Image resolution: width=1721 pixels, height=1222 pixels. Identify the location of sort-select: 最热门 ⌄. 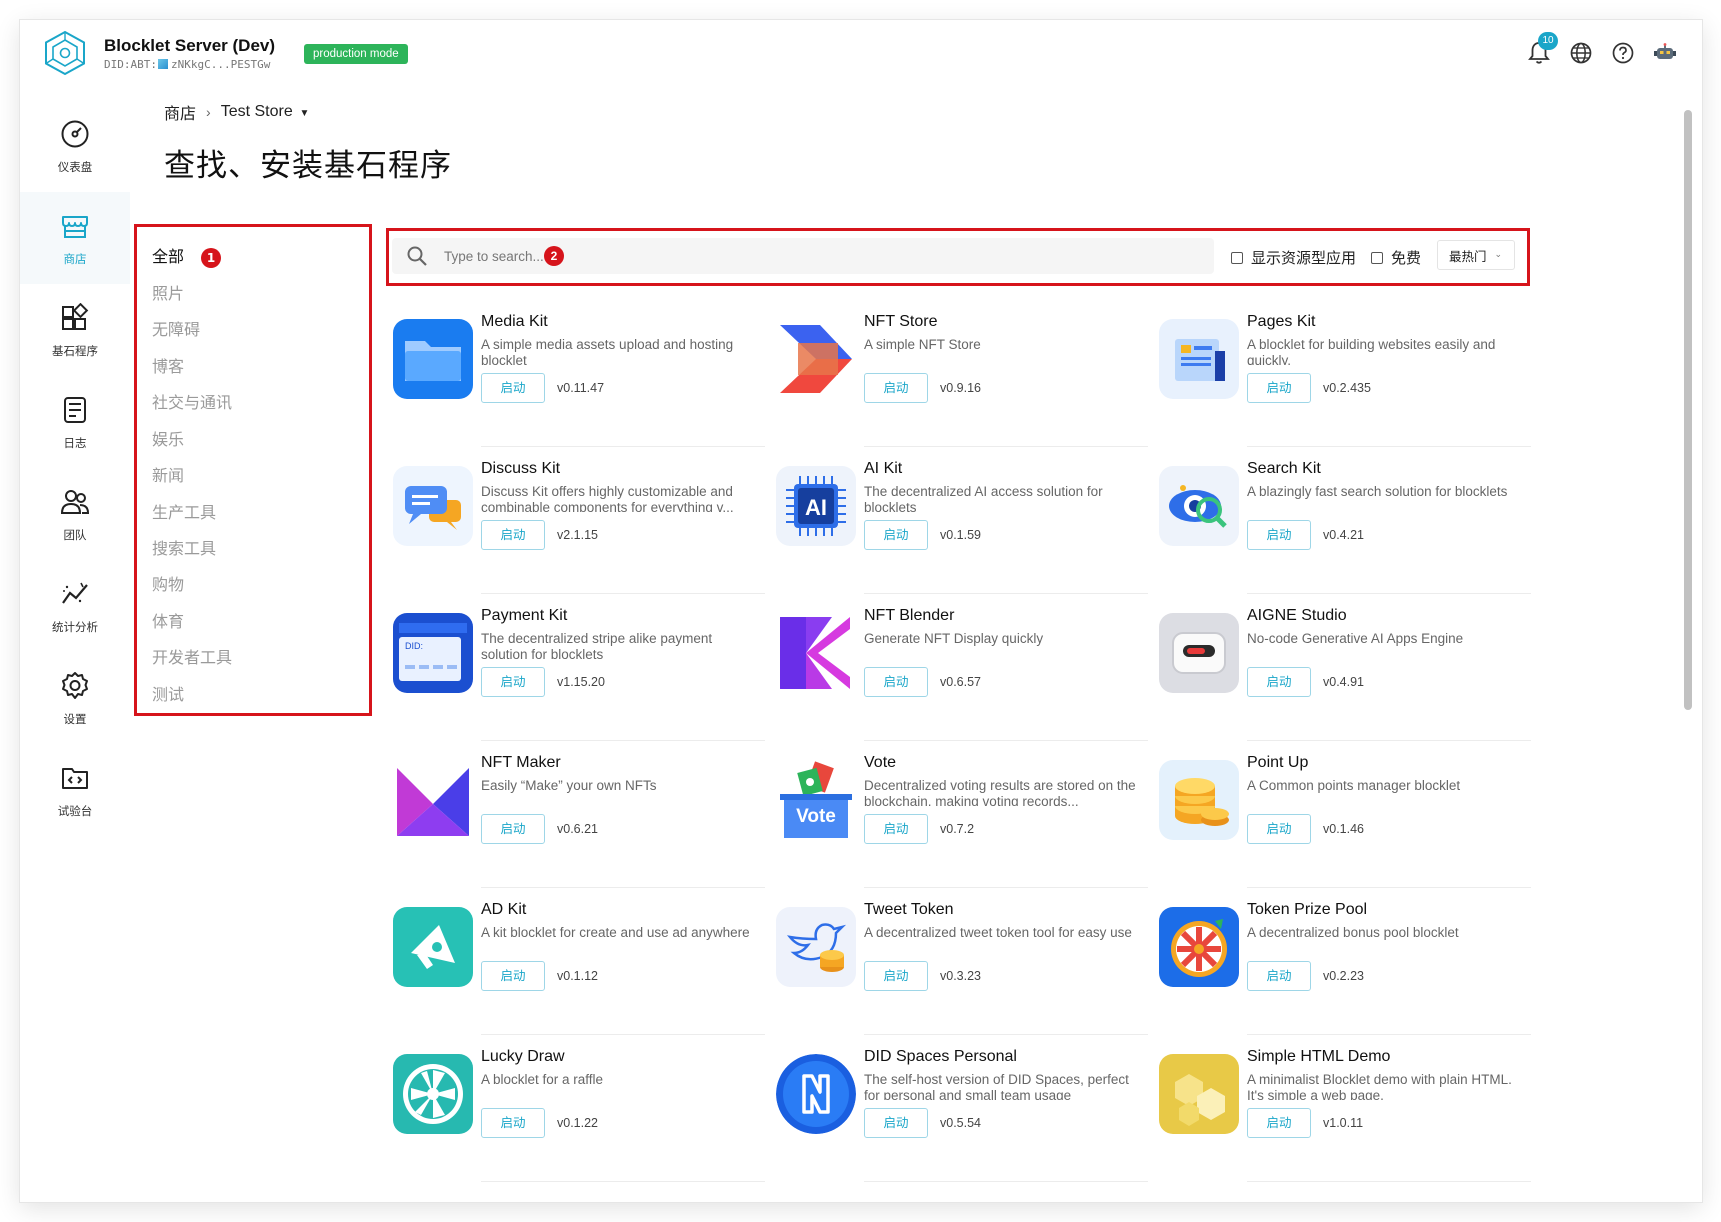
(1476, 255).